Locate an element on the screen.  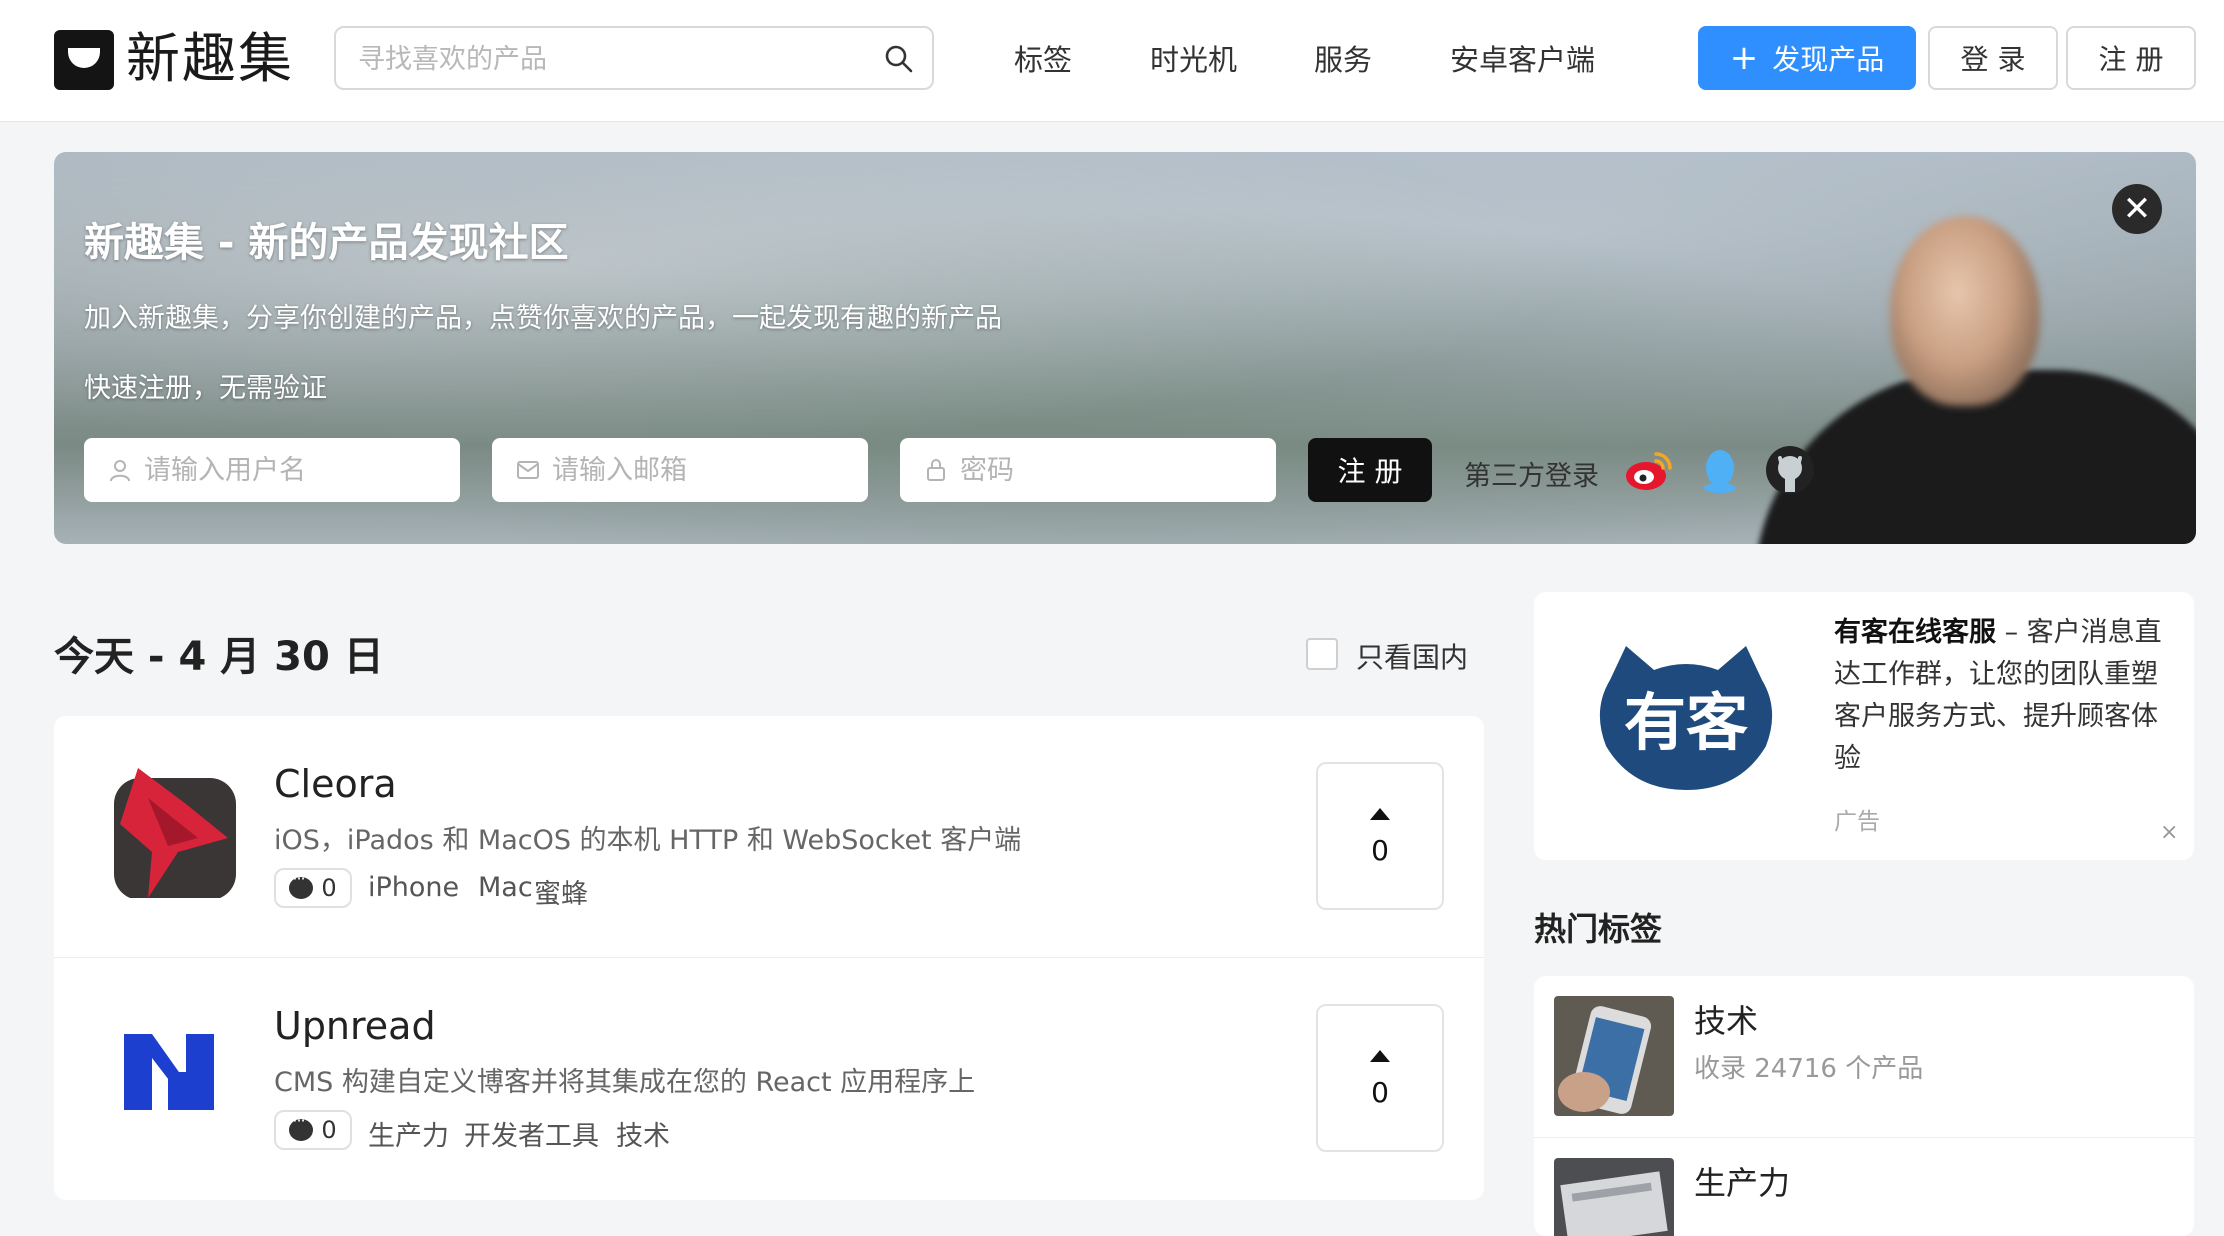
nav-services: 服务 is located at coordinates (1343, 60).